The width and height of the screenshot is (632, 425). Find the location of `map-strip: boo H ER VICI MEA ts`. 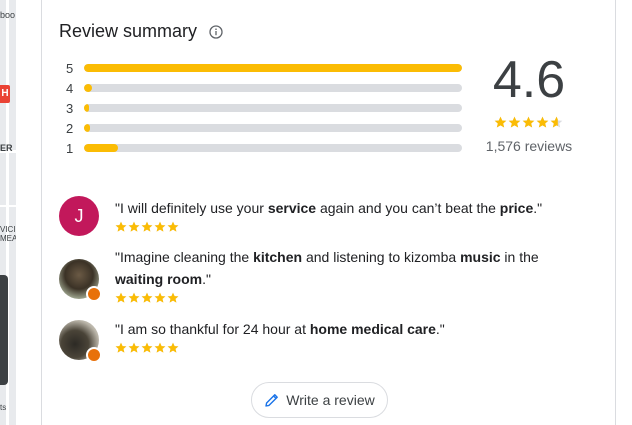

map-strip: boo H ER VICI MEA ts is located at coordinates (8, 212).